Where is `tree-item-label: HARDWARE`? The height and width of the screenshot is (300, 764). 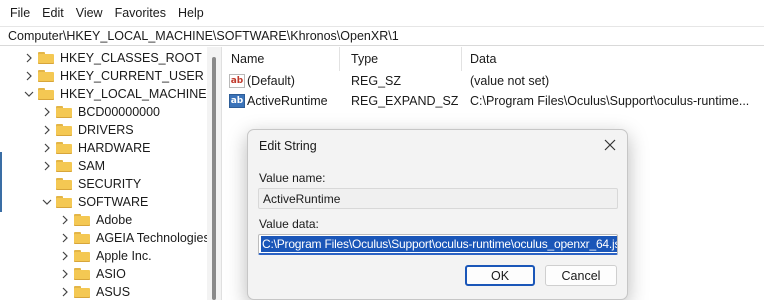
tree-item-label: HARDWARE is located at coordinates (114, 148).